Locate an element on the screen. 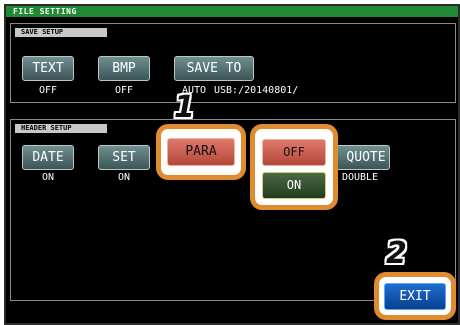 Image resolution: width=460 pixels, height=325 pixels. set-button: SET is located at coordinates (124, 157).